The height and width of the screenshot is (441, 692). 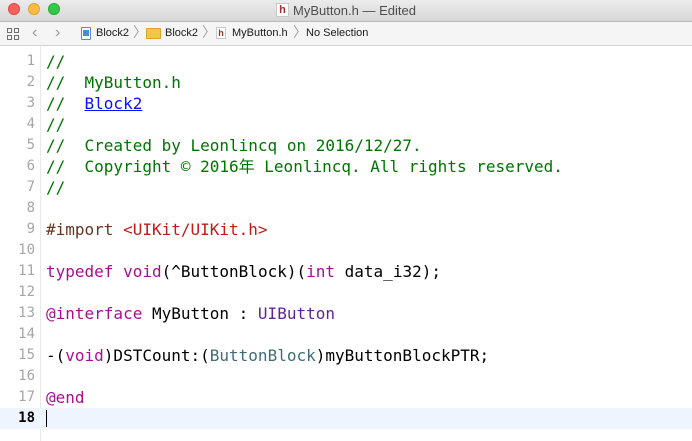 I want to click on code-token: int, so click(x=321, y=271).